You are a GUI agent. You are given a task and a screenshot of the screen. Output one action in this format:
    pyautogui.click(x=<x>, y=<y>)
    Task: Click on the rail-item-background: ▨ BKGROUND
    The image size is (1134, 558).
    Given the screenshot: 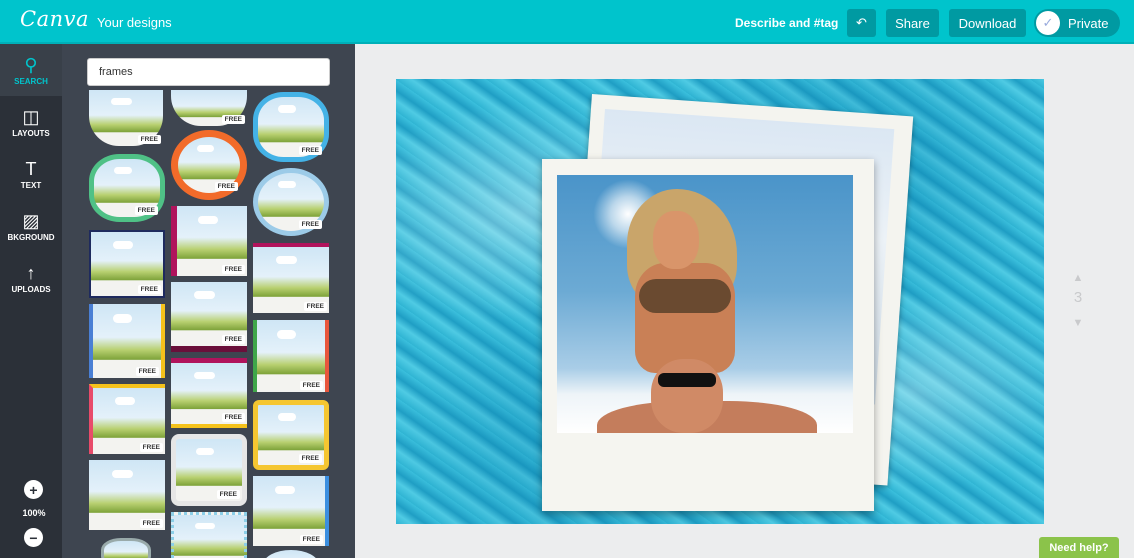 What is the action you would take?
    pyautogui.click(x=31, y=226)
    